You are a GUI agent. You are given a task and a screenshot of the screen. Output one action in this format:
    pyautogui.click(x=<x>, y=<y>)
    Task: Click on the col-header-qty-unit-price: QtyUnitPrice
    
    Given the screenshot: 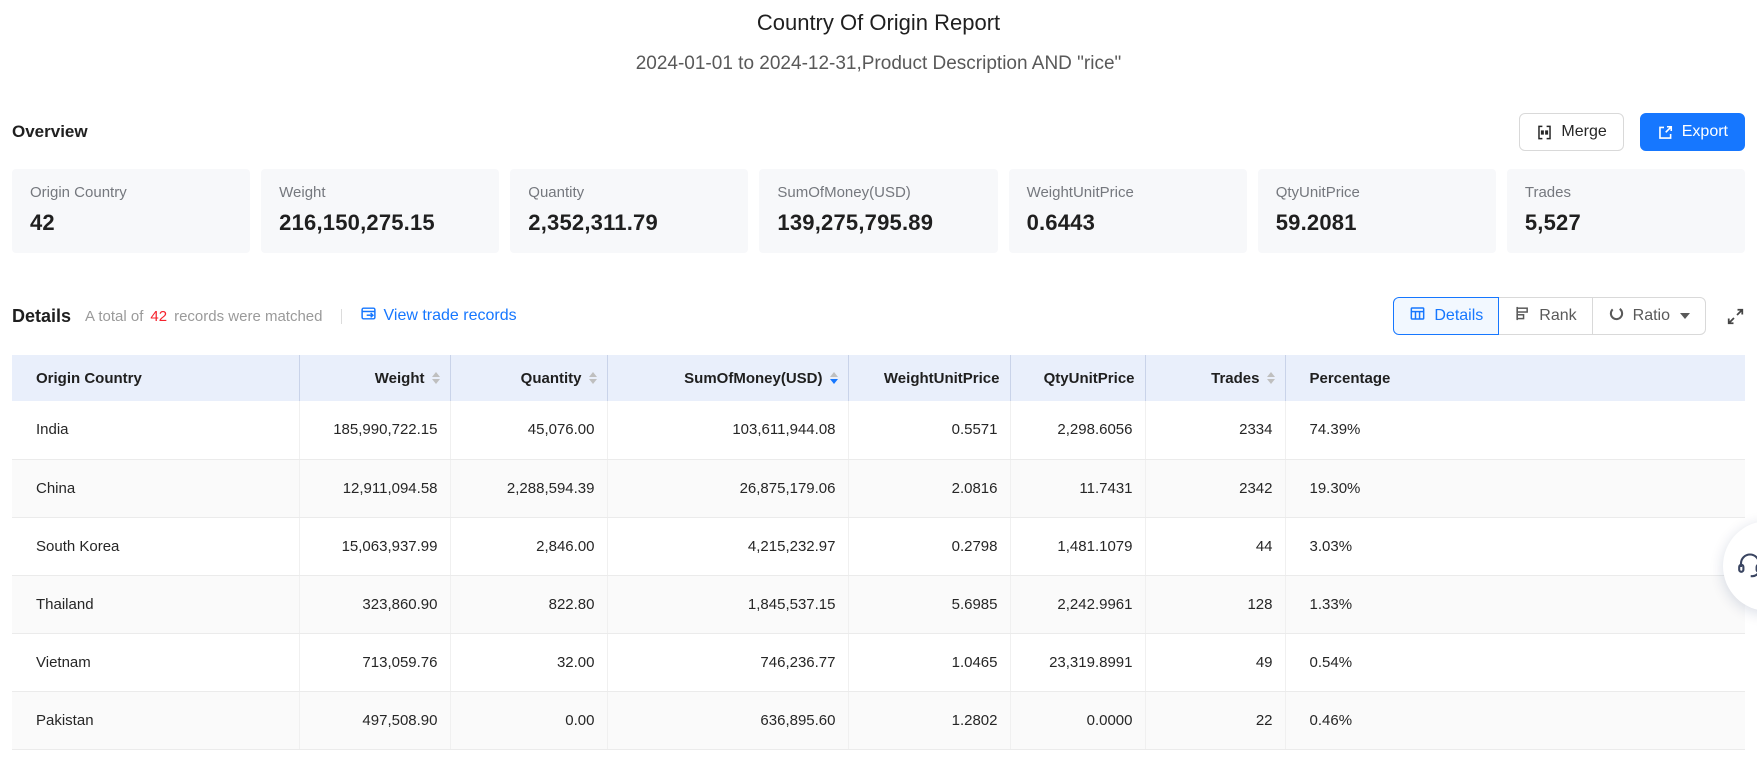 What is the action you would take?
    pyautogui.click(x=1077, y=378)
    